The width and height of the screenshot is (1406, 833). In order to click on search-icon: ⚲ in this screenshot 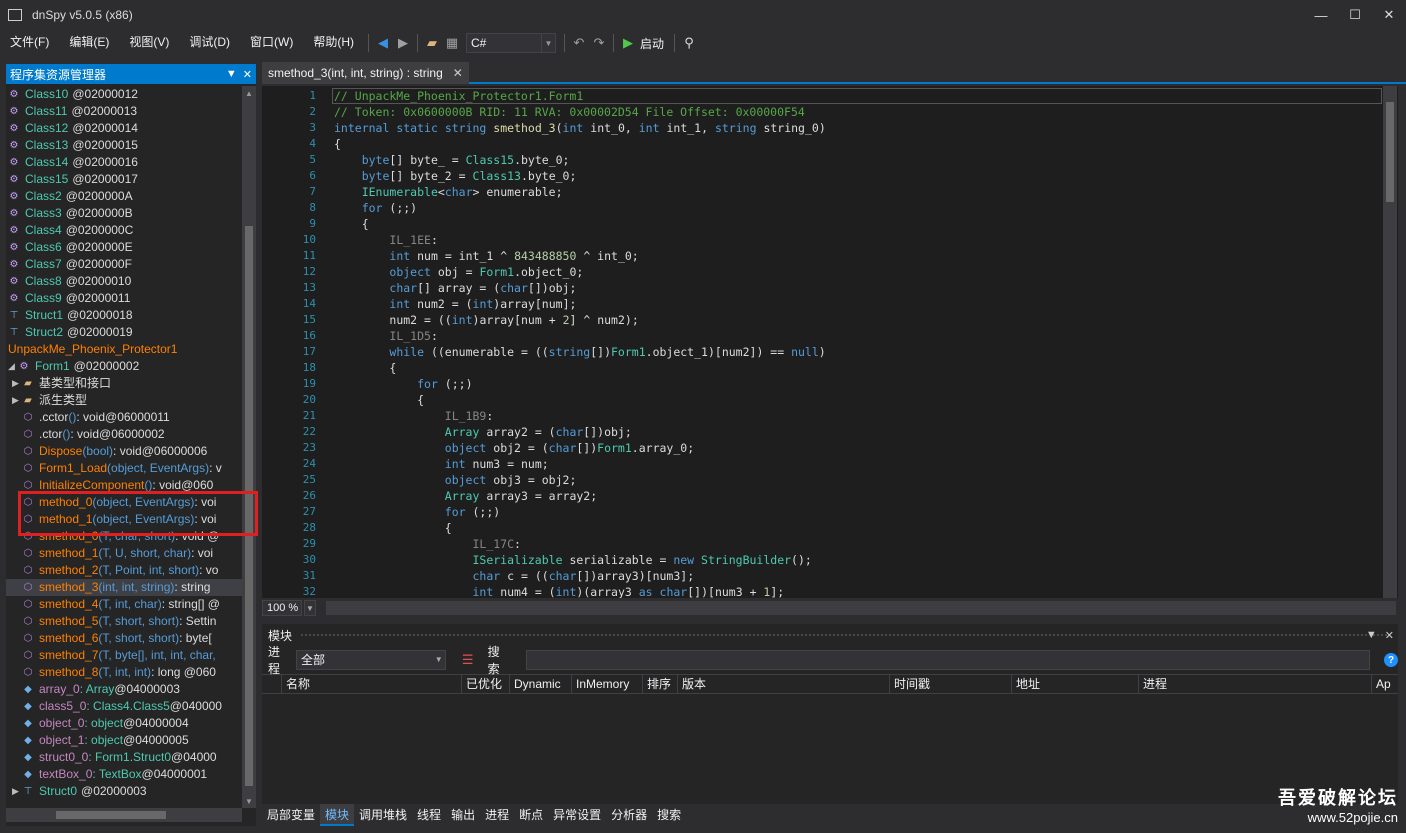, I will do `click(689, 43)`.